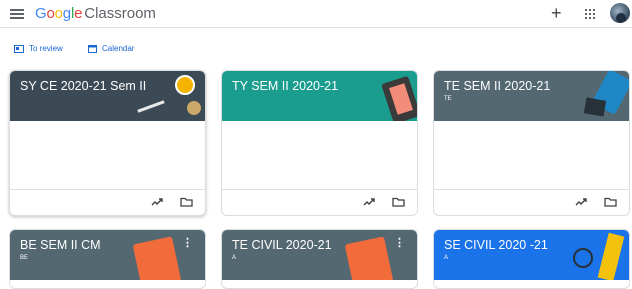  I want to click on calendar-icon, so click(92, 49).